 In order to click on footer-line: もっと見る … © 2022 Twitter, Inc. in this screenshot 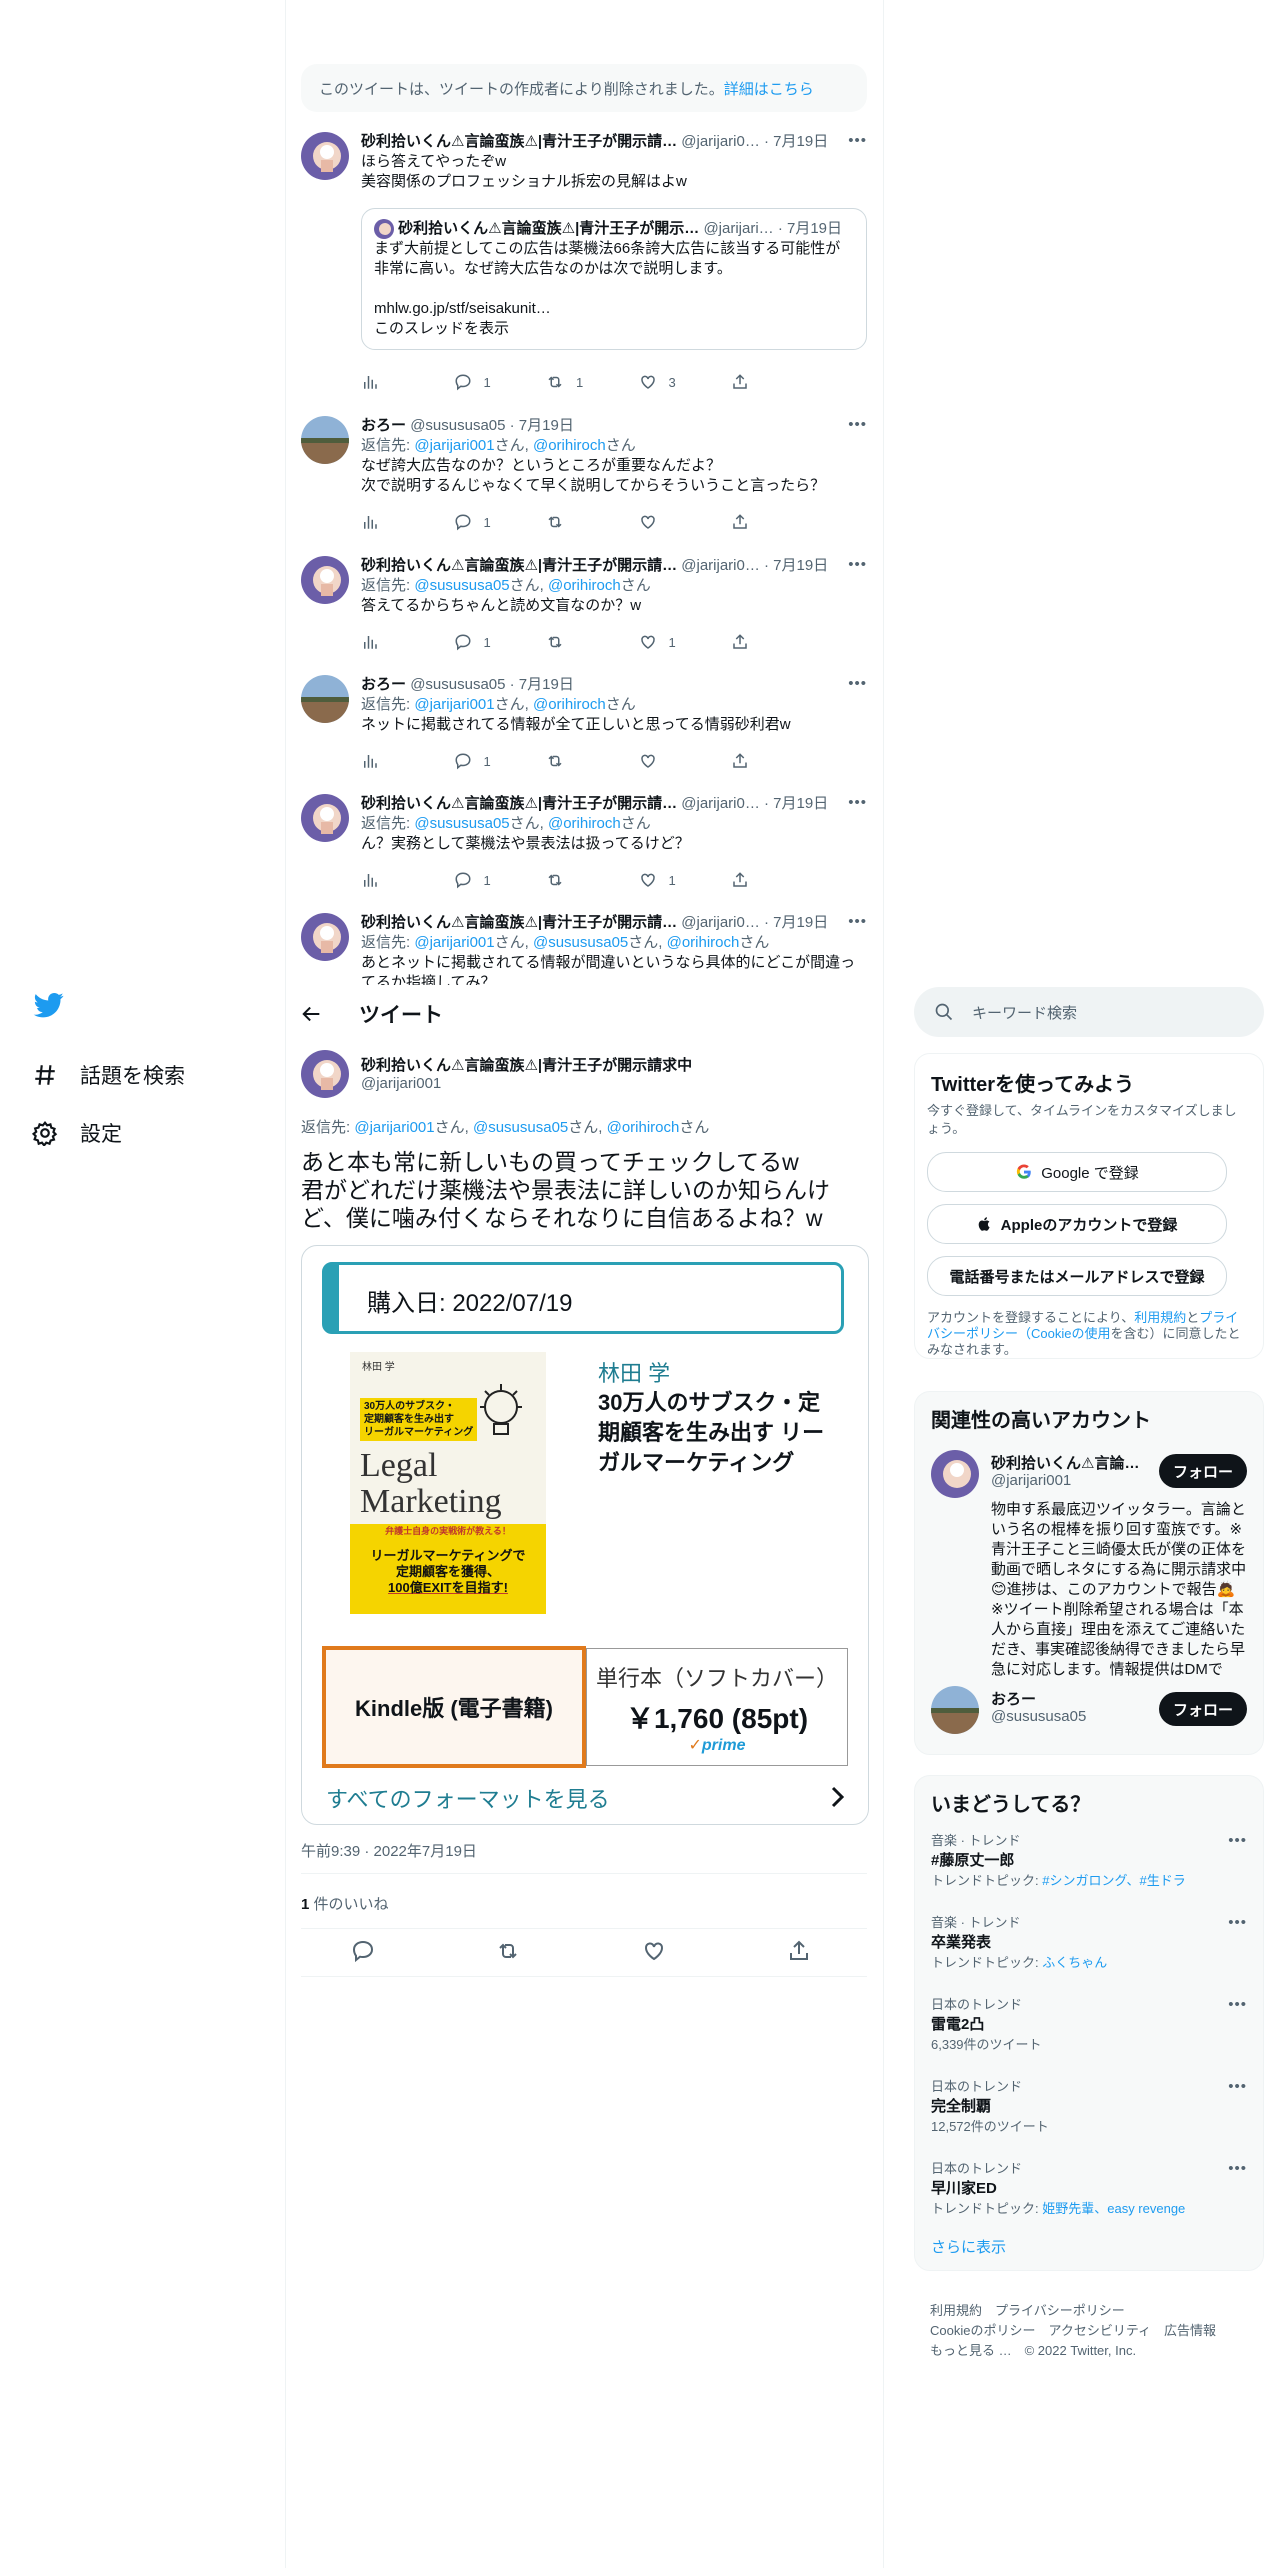, I will do `click(1090, 2351)`.